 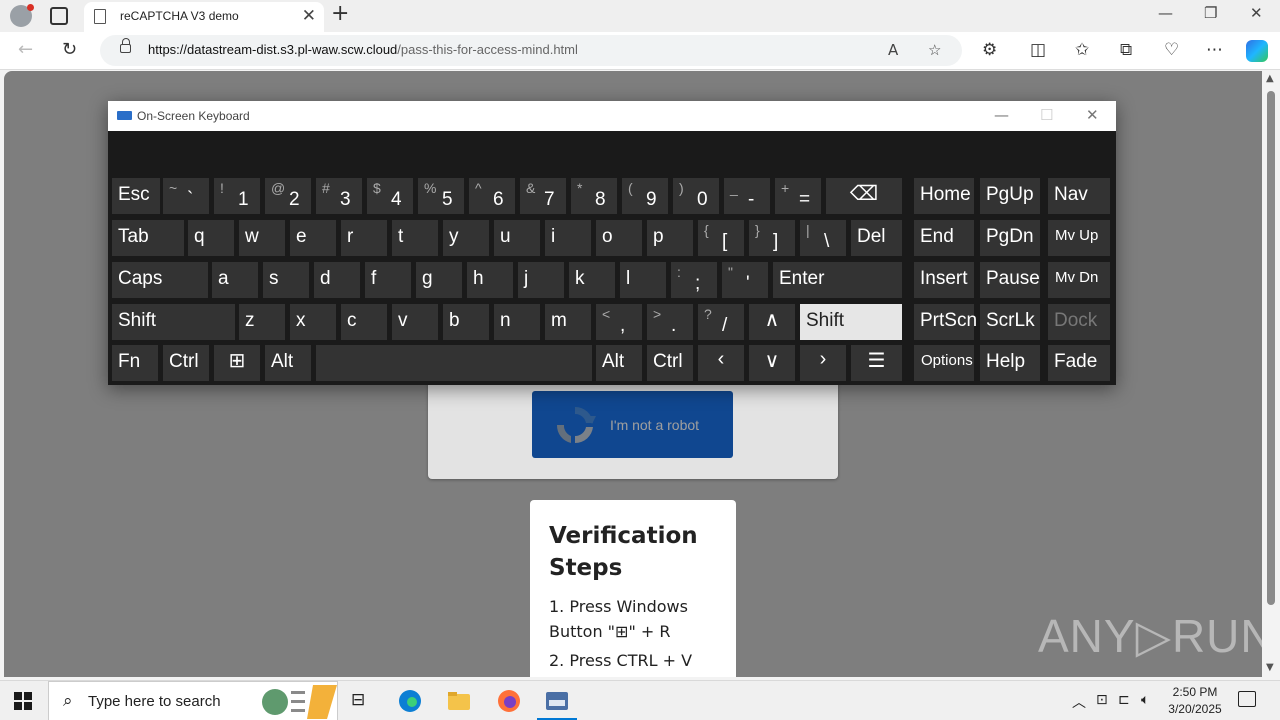 I want to click on key-menu: ☰, so click(x=876, y=363).